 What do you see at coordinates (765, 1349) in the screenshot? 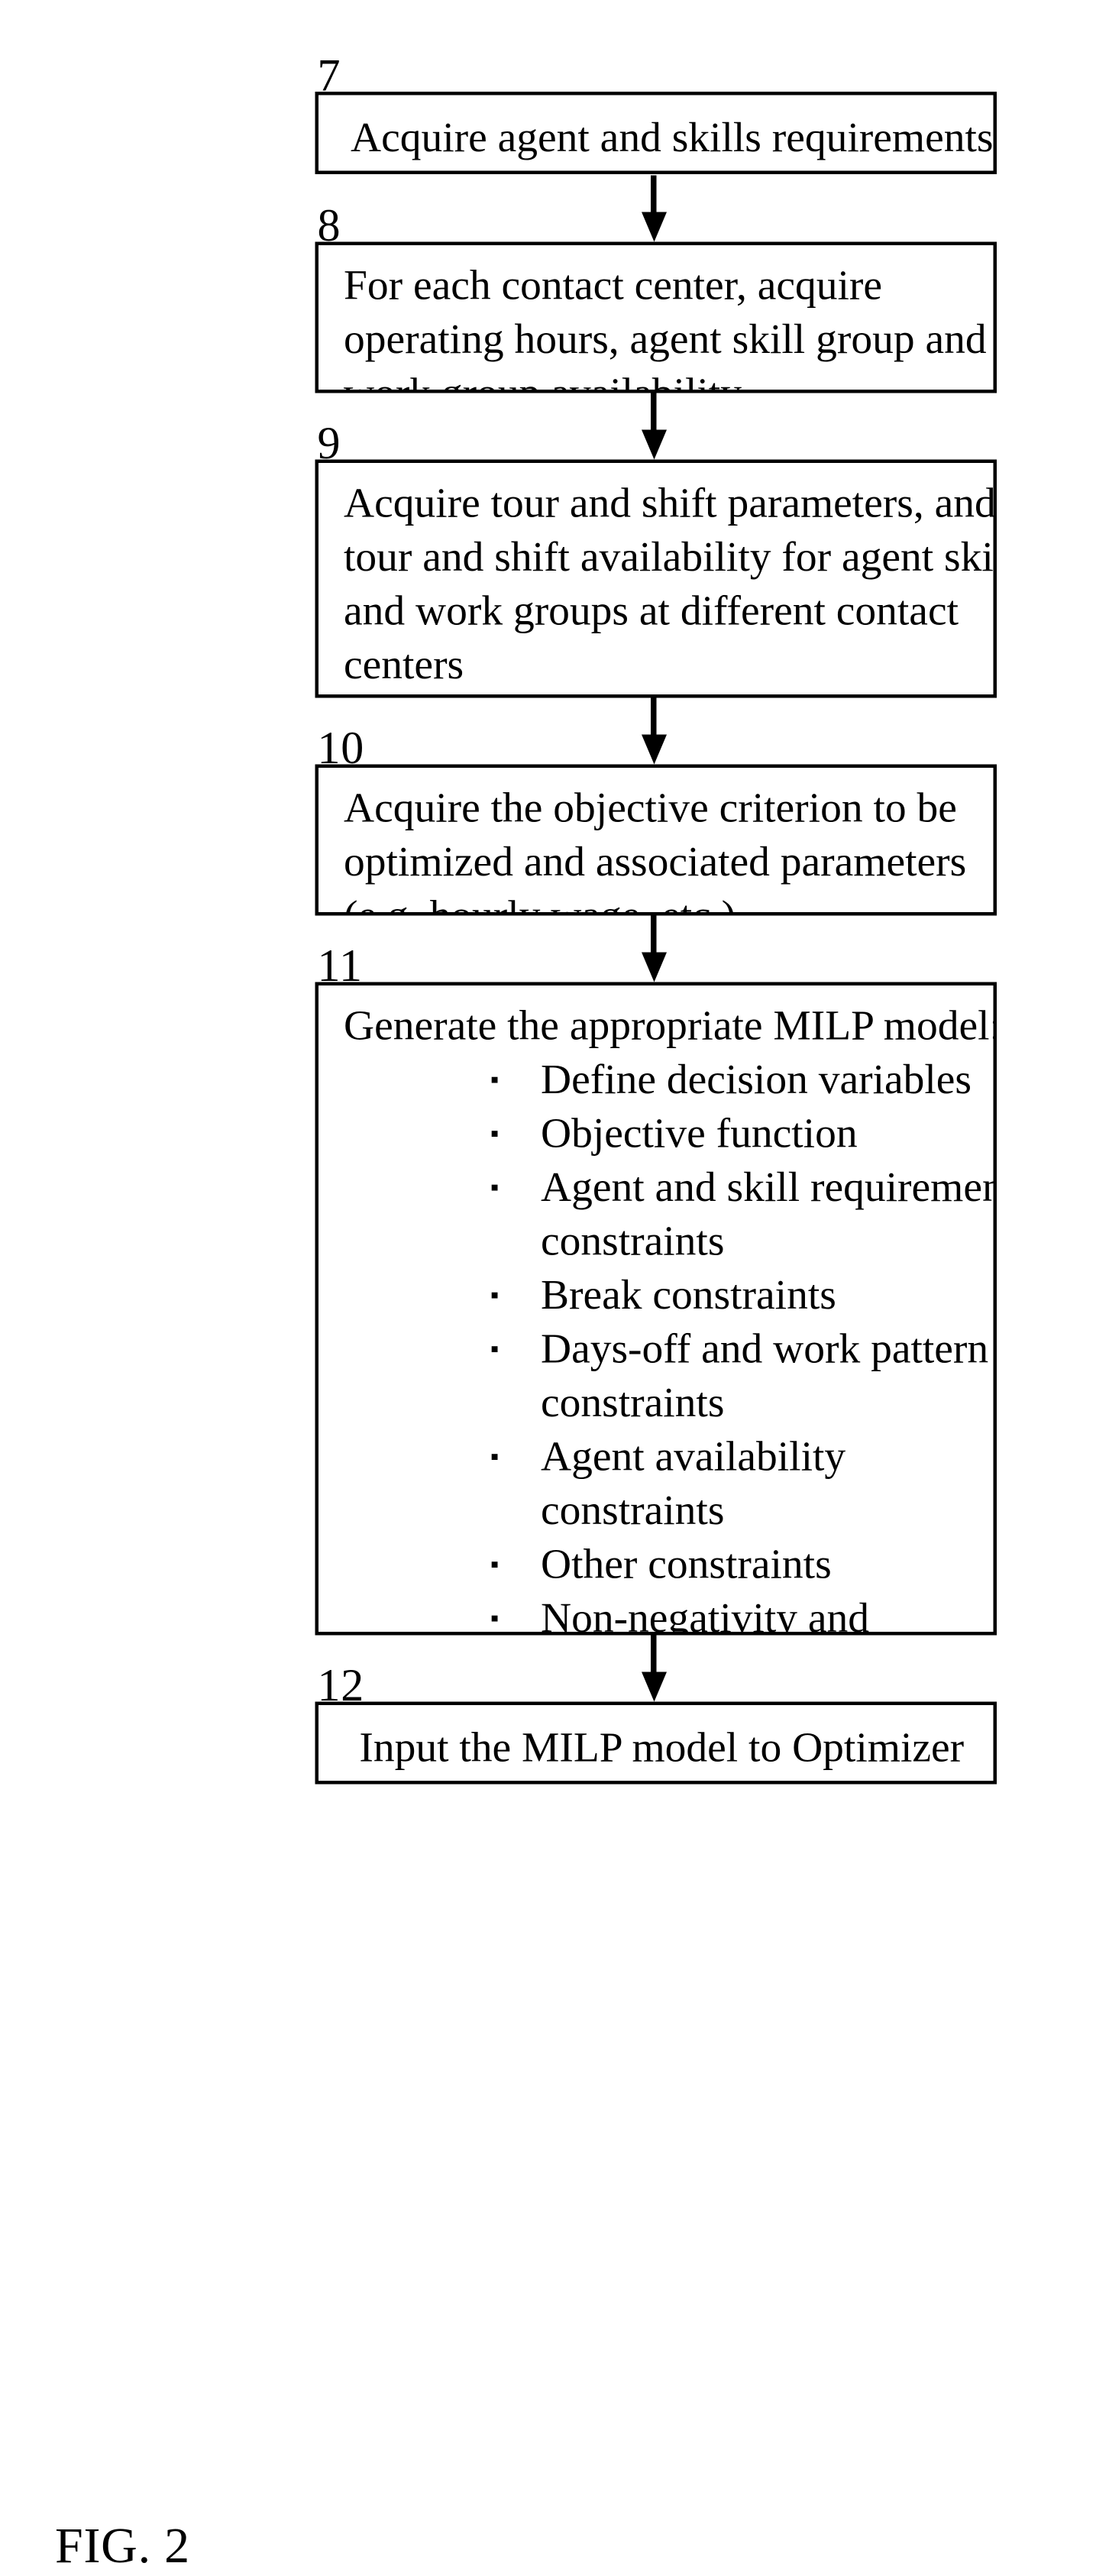
I see `list-item-label: Days-off and work pattern` at bounding box center [765, 1349].